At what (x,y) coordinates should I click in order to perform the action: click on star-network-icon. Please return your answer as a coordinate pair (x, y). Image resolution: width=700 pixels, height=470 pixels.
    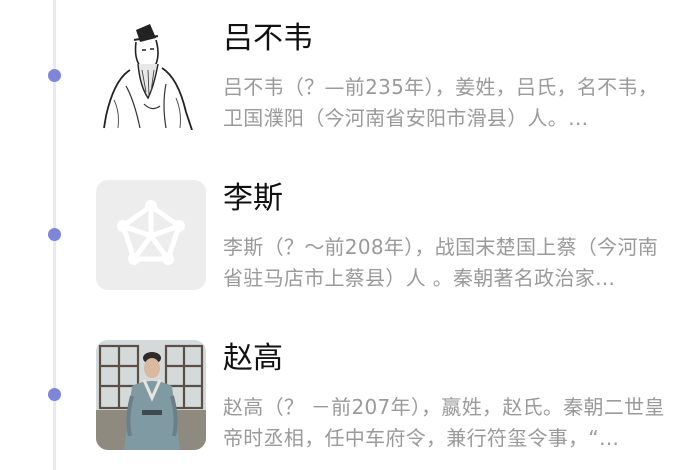
    Looking at the image, I should click on (151, 232).